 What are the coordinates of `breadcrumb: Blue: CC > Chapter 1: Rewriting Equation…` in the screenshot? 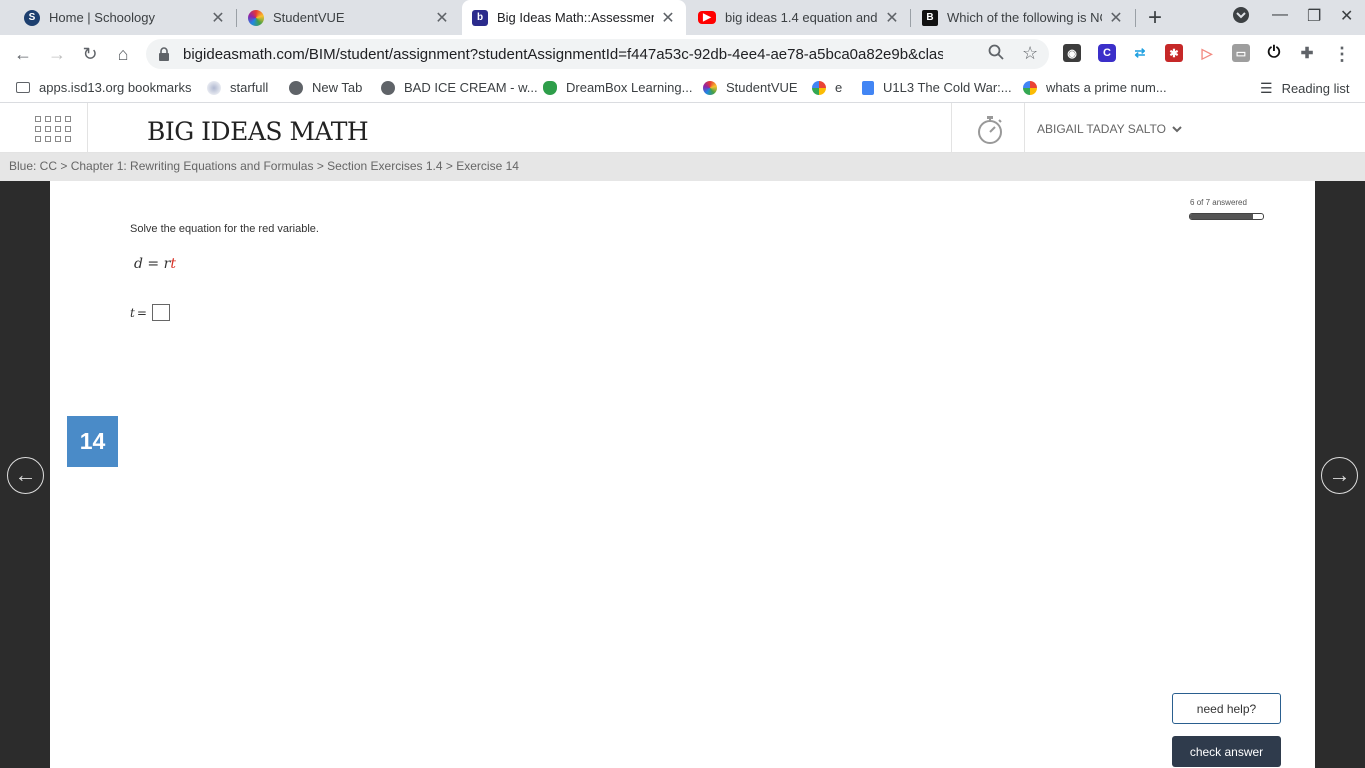 It's located at (682, 167).